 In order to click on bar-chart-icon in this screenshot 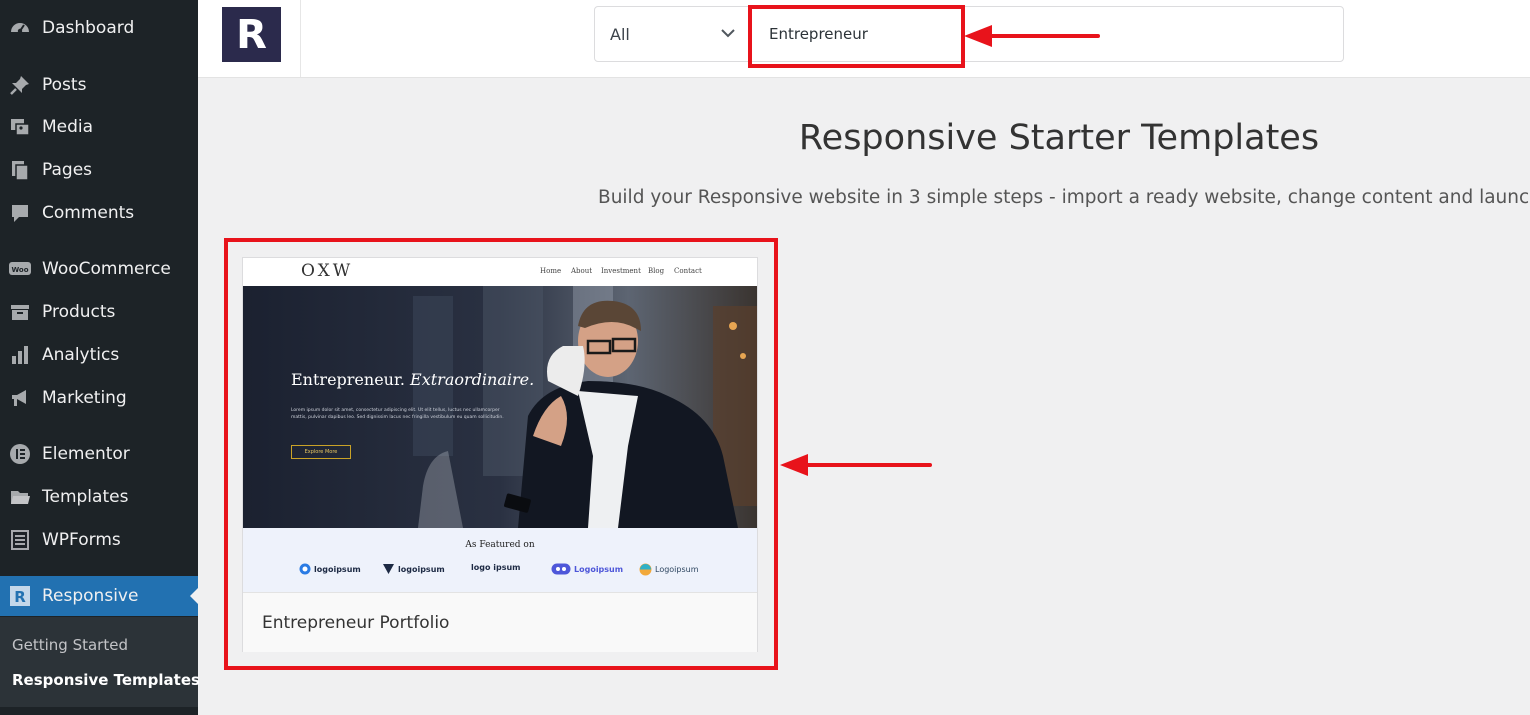, I will do `click(20, 355)`.